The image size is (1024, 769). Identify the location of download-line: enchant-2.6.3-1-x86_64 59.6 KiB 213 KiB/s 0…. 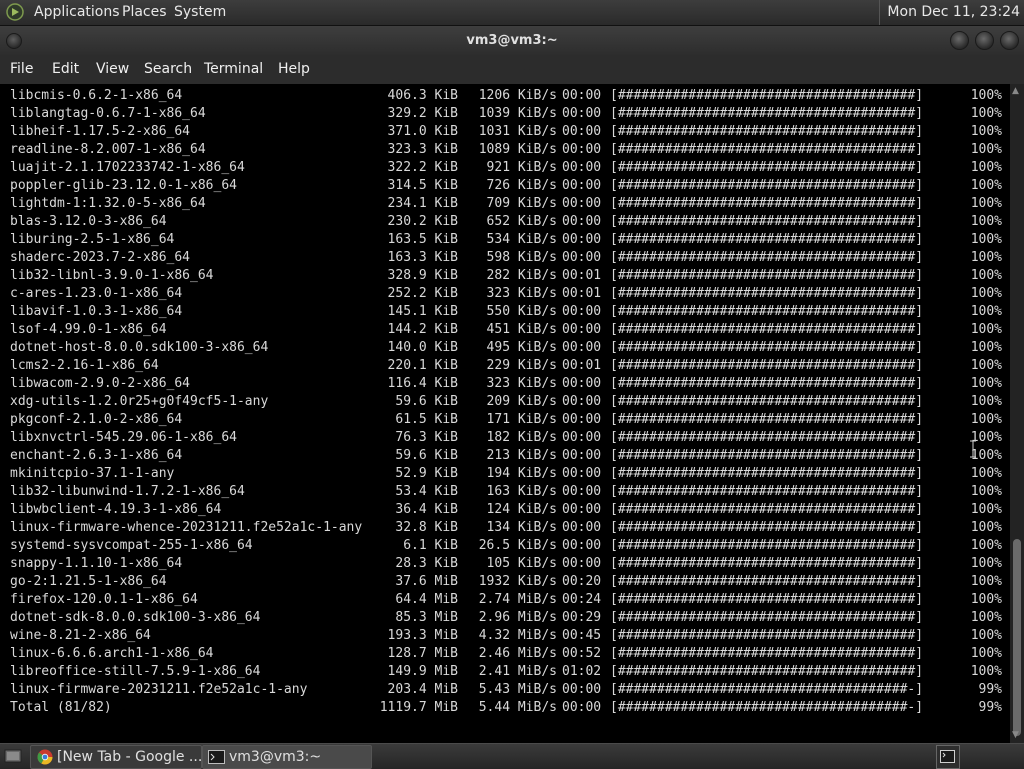
(505, 456).